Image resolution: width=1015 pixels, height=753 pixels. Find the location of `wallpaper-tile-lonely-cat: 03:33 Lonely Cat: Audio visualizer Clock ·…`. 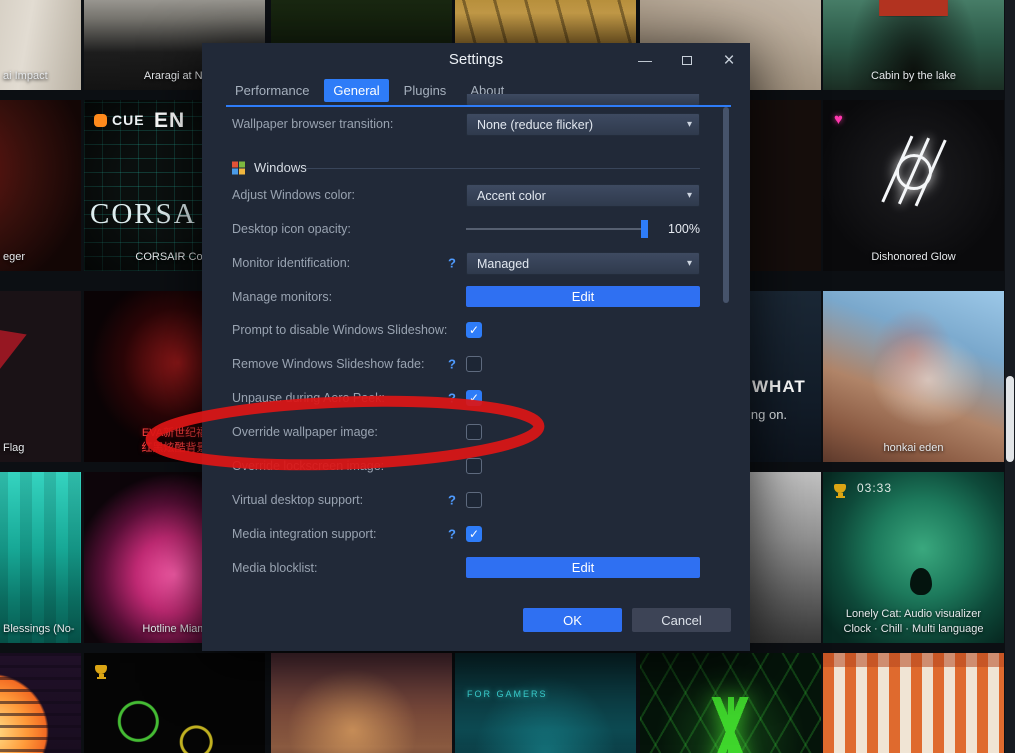

wallpaper-tile-lonely-cat: 03:33 Lonely Cat: Audio visualizer Clock ·… is located at coordinates (913, 557).